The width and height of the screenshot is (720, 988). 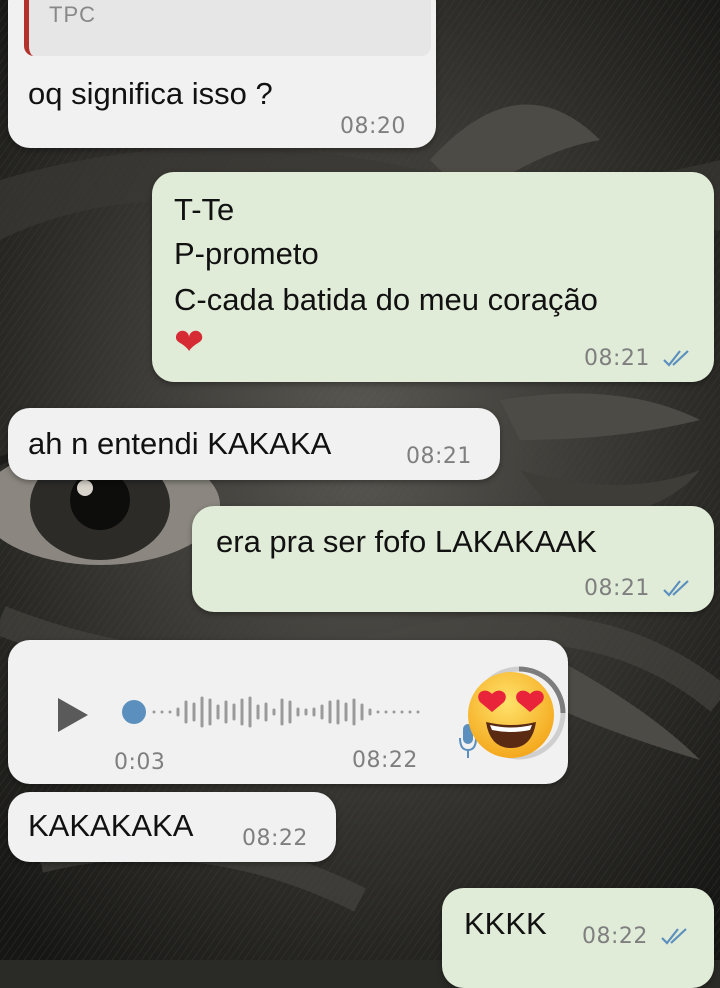 What do you see at coordinates (140, 762) in the screenshot?
I see `voice-duration: 0:03` at bounding box center [140, 762].